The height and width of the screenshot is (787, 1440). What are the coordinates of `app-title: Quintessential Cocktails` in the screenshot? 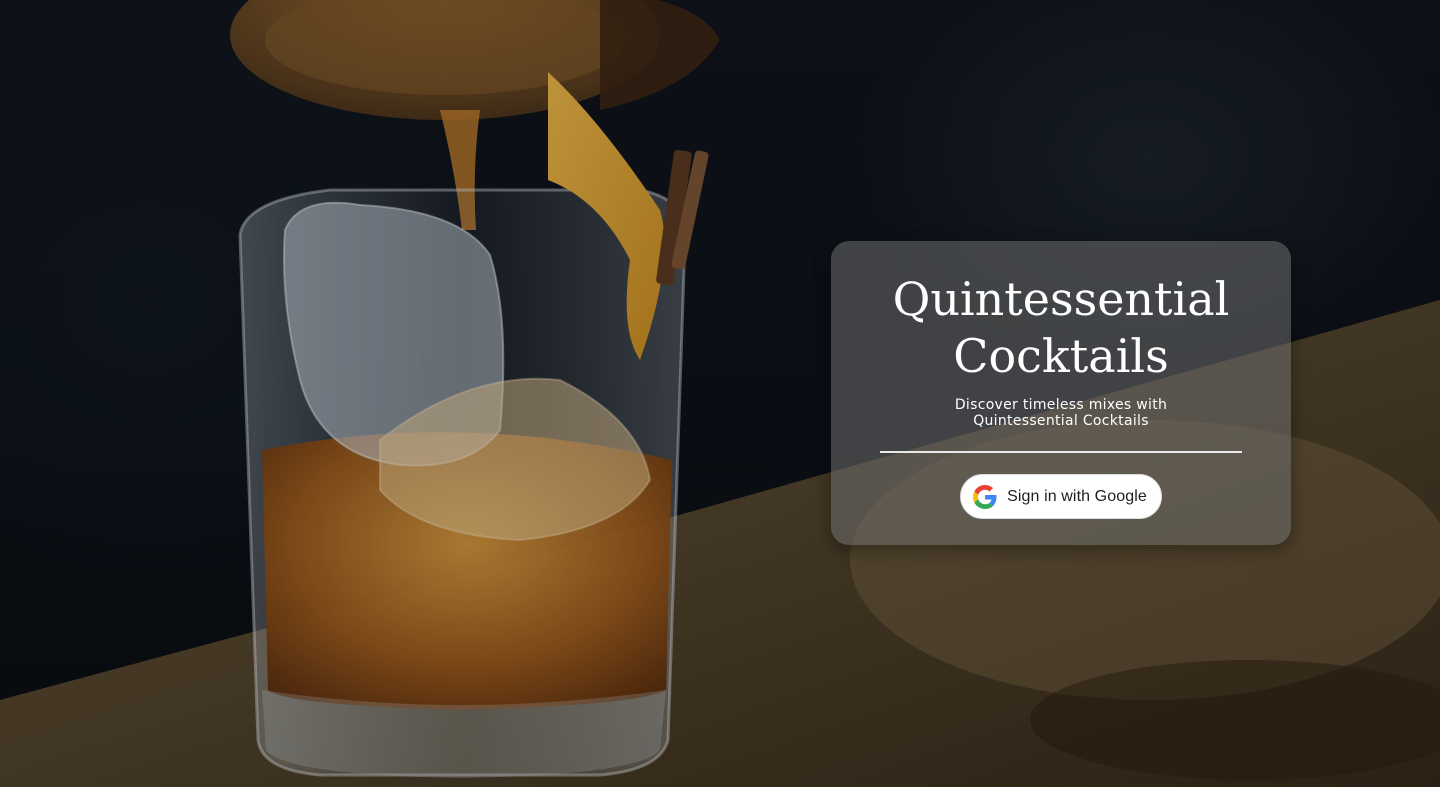 It's located at (1061, 327).